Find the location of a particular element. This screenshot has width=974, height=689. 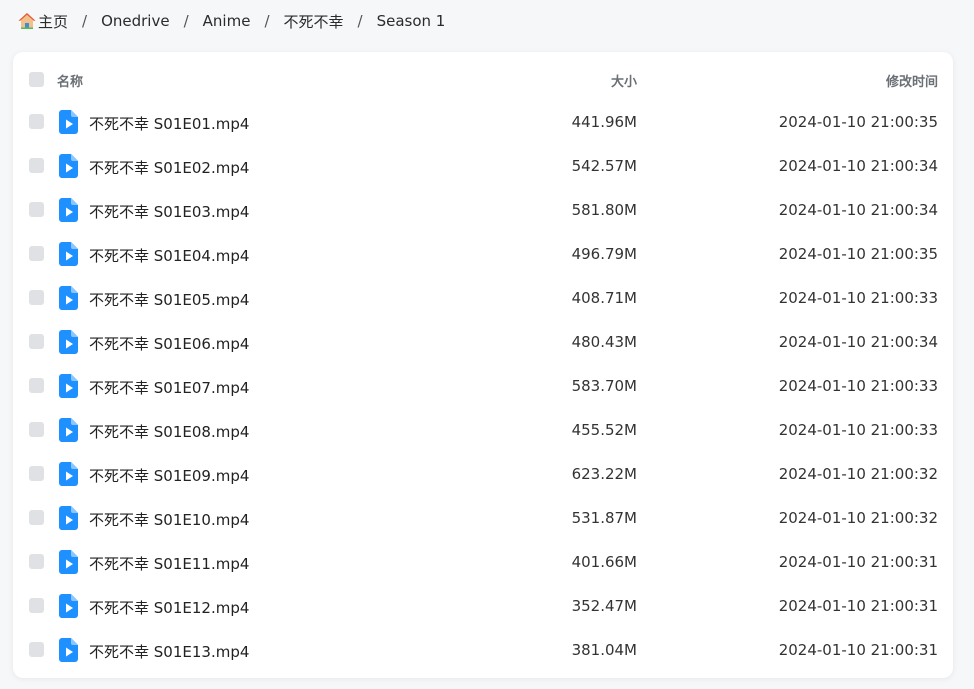

breadcrumb: 主页 / Onedrive / Anime / 不死不幸 / Season 1 is located at coordinates (231, 21).